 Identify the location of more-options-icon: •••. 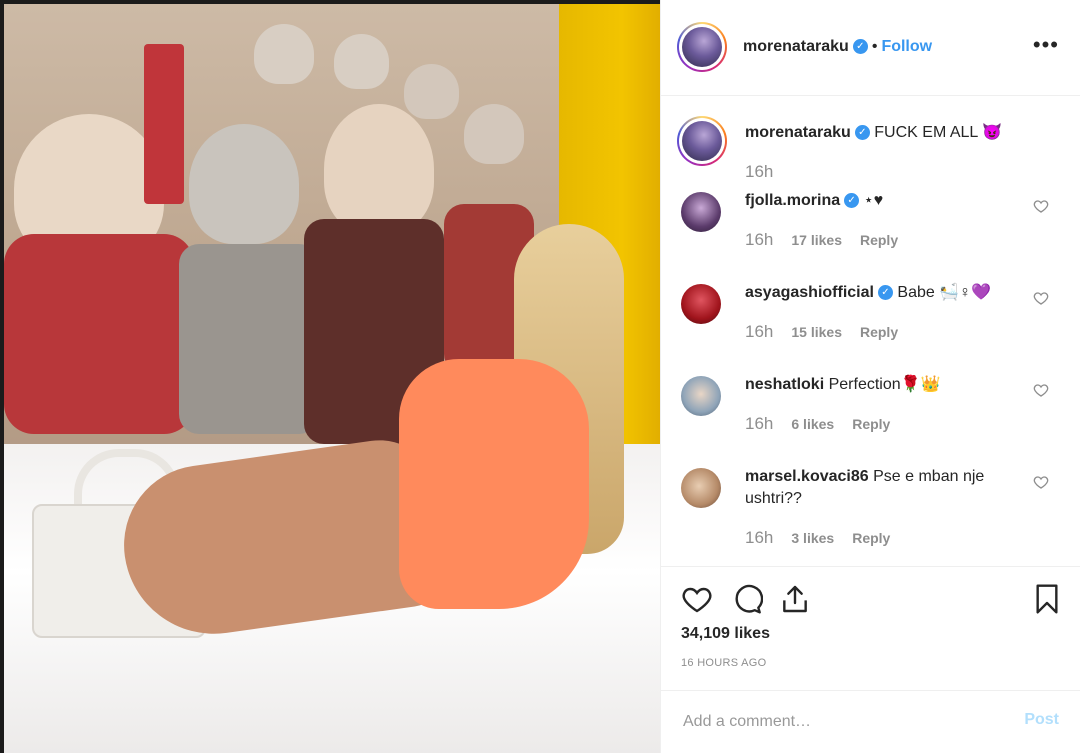
(1046, 45).